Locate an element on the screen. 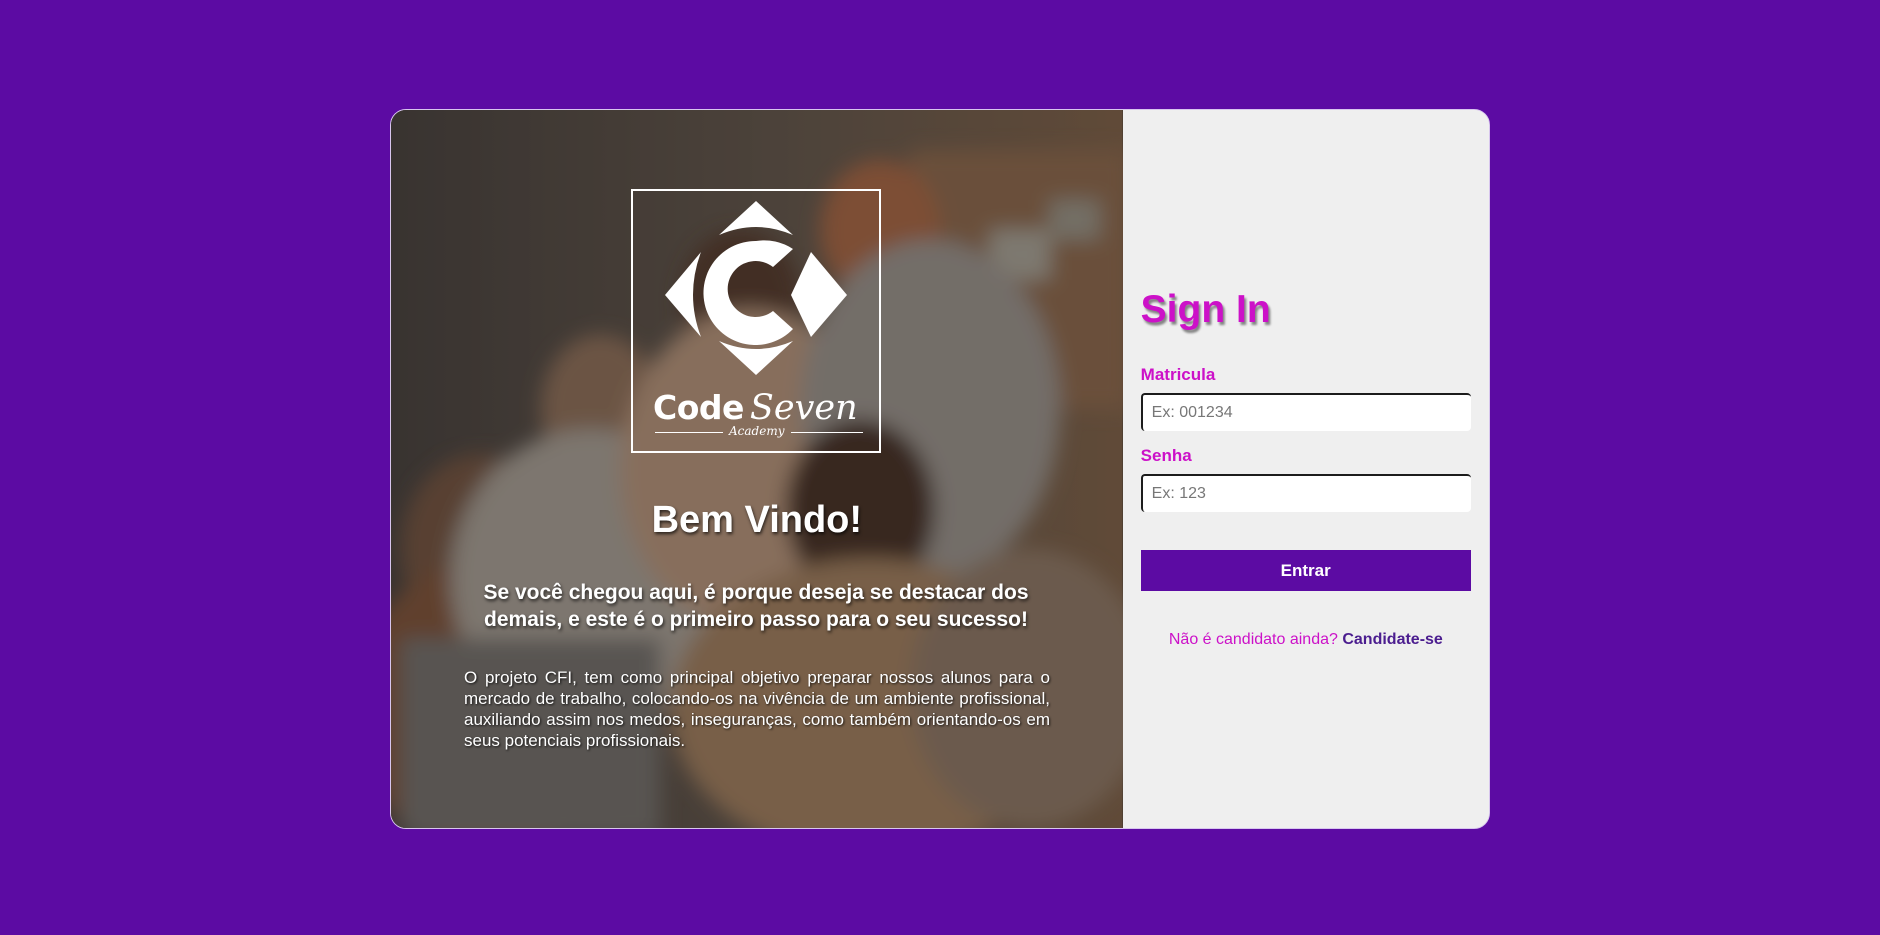 This screenshot has width=1880, height=935. logo-word-academy: Academy is located at coordinates (757, 431).